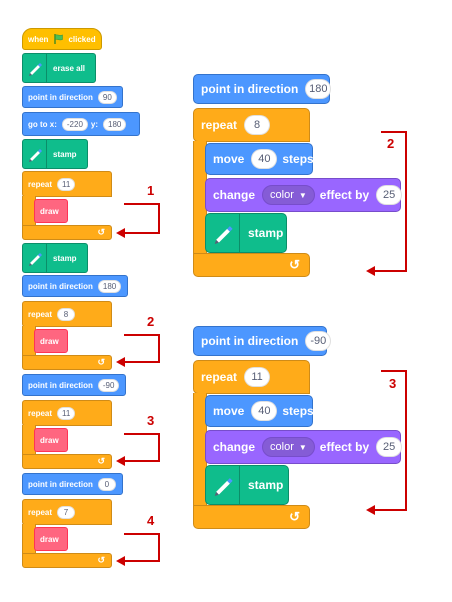 Image resolution: width=452 pixels, height=602 pixels. I want to click on repeat-block: repeat 7, so click(67, 512).